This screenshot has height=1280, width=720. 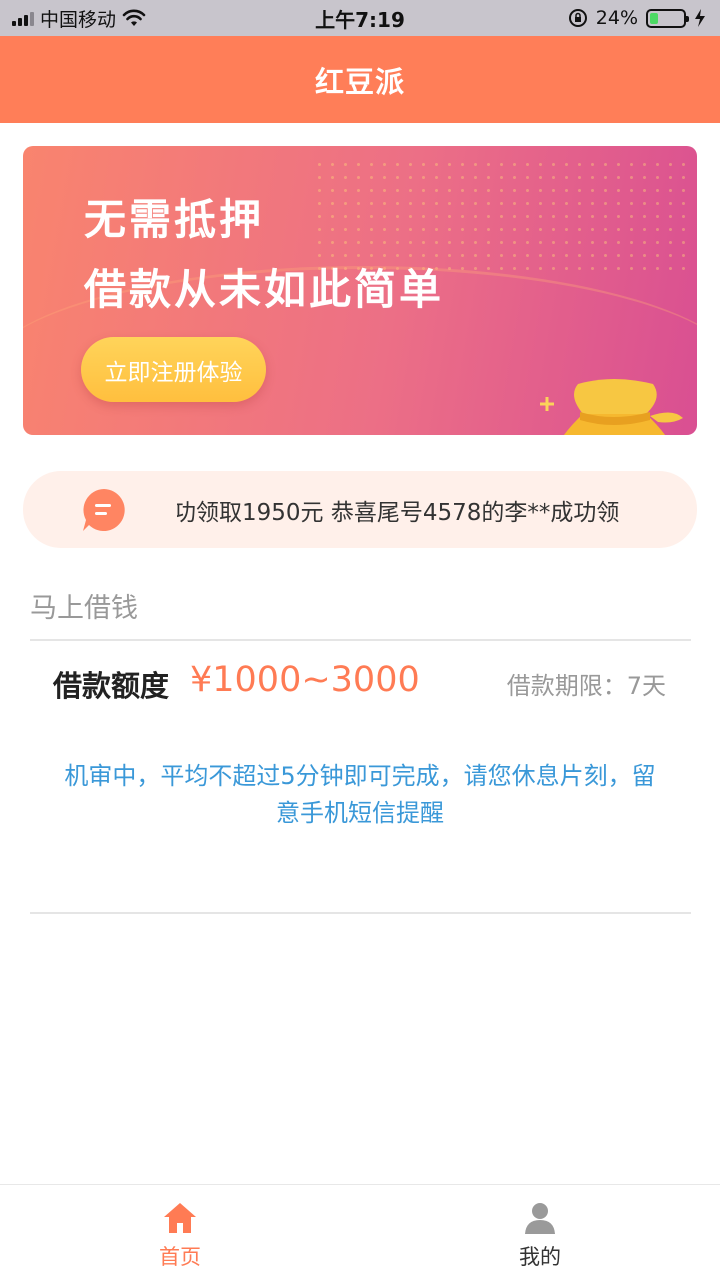 What do you see at coordinates (654, 18) in the screenshot?
I see `battery-fill` at bounding box center [654, 18].